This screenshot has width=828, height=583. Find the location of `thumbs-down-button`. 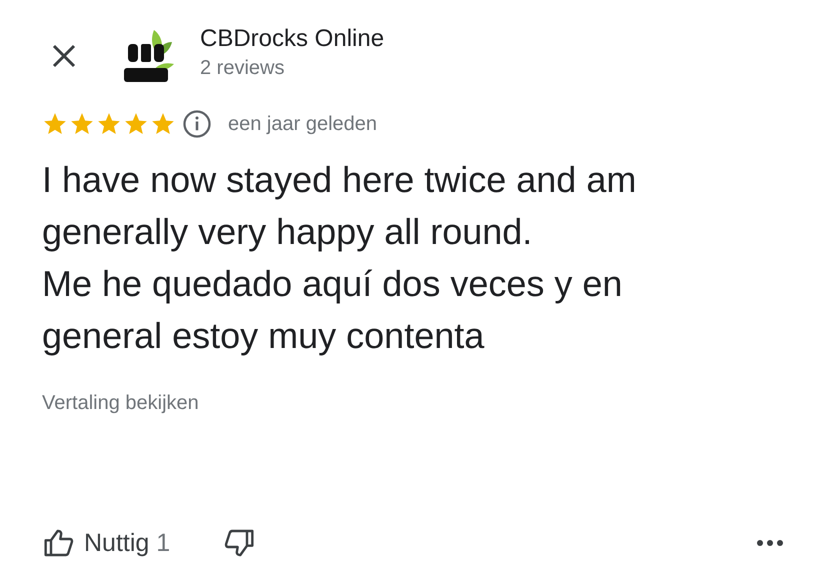

thumbs-down-button is located at coordinates (239, 543).